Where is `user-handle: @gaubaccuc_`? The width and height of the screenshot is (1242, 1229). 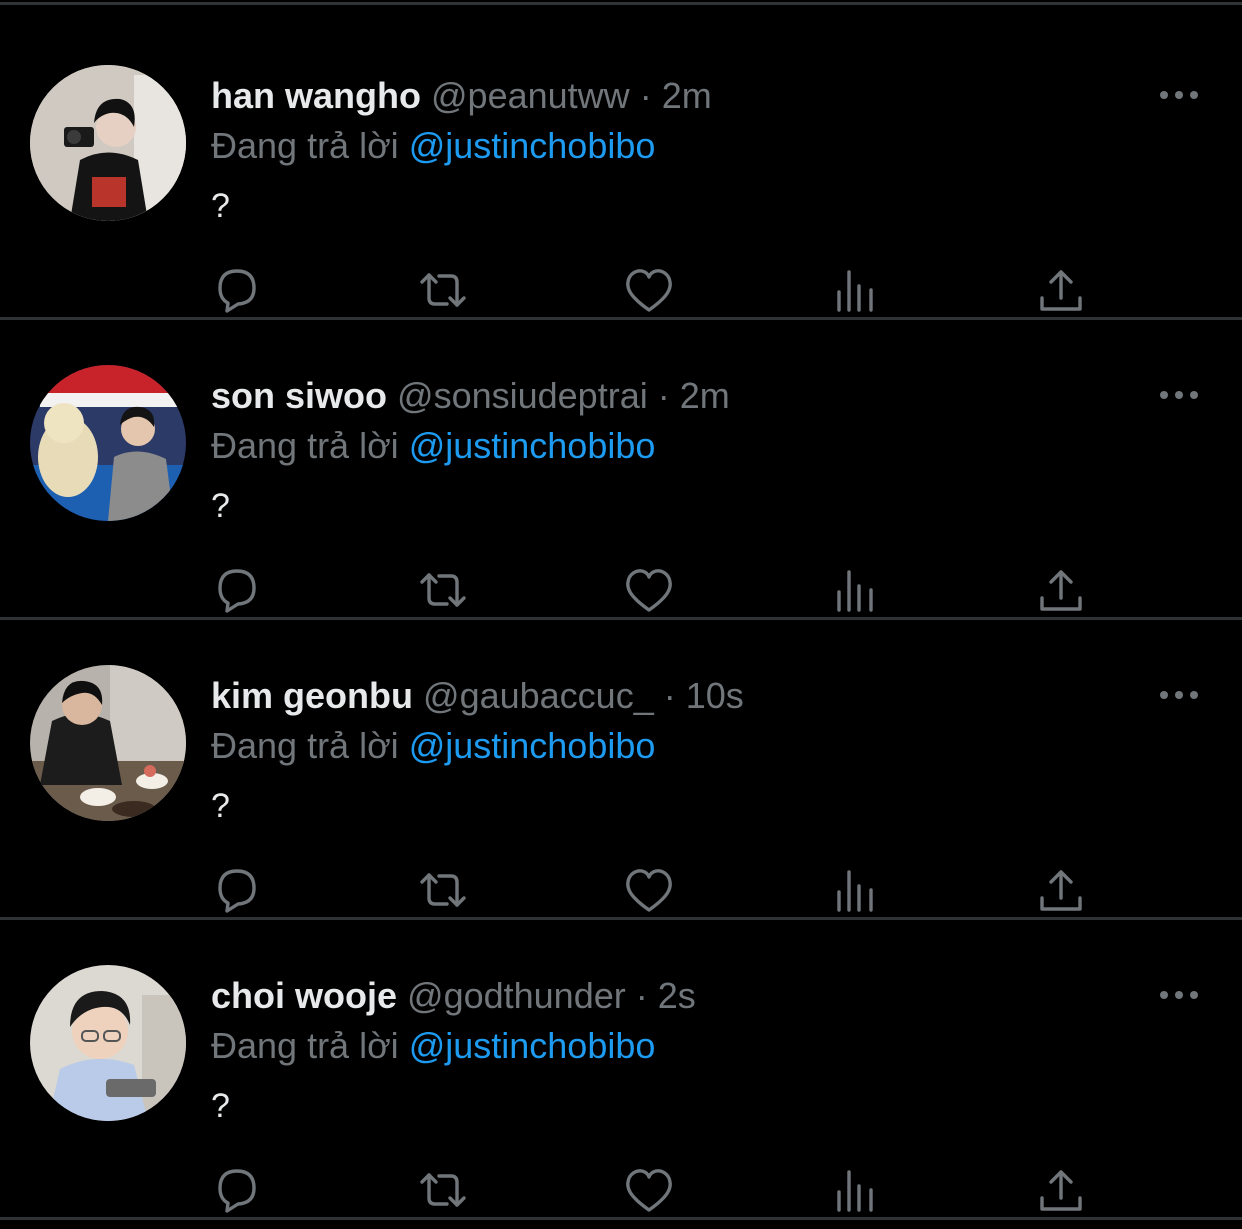 user-handle: @gaubaccuc_ is located at coordinates (538, 695).